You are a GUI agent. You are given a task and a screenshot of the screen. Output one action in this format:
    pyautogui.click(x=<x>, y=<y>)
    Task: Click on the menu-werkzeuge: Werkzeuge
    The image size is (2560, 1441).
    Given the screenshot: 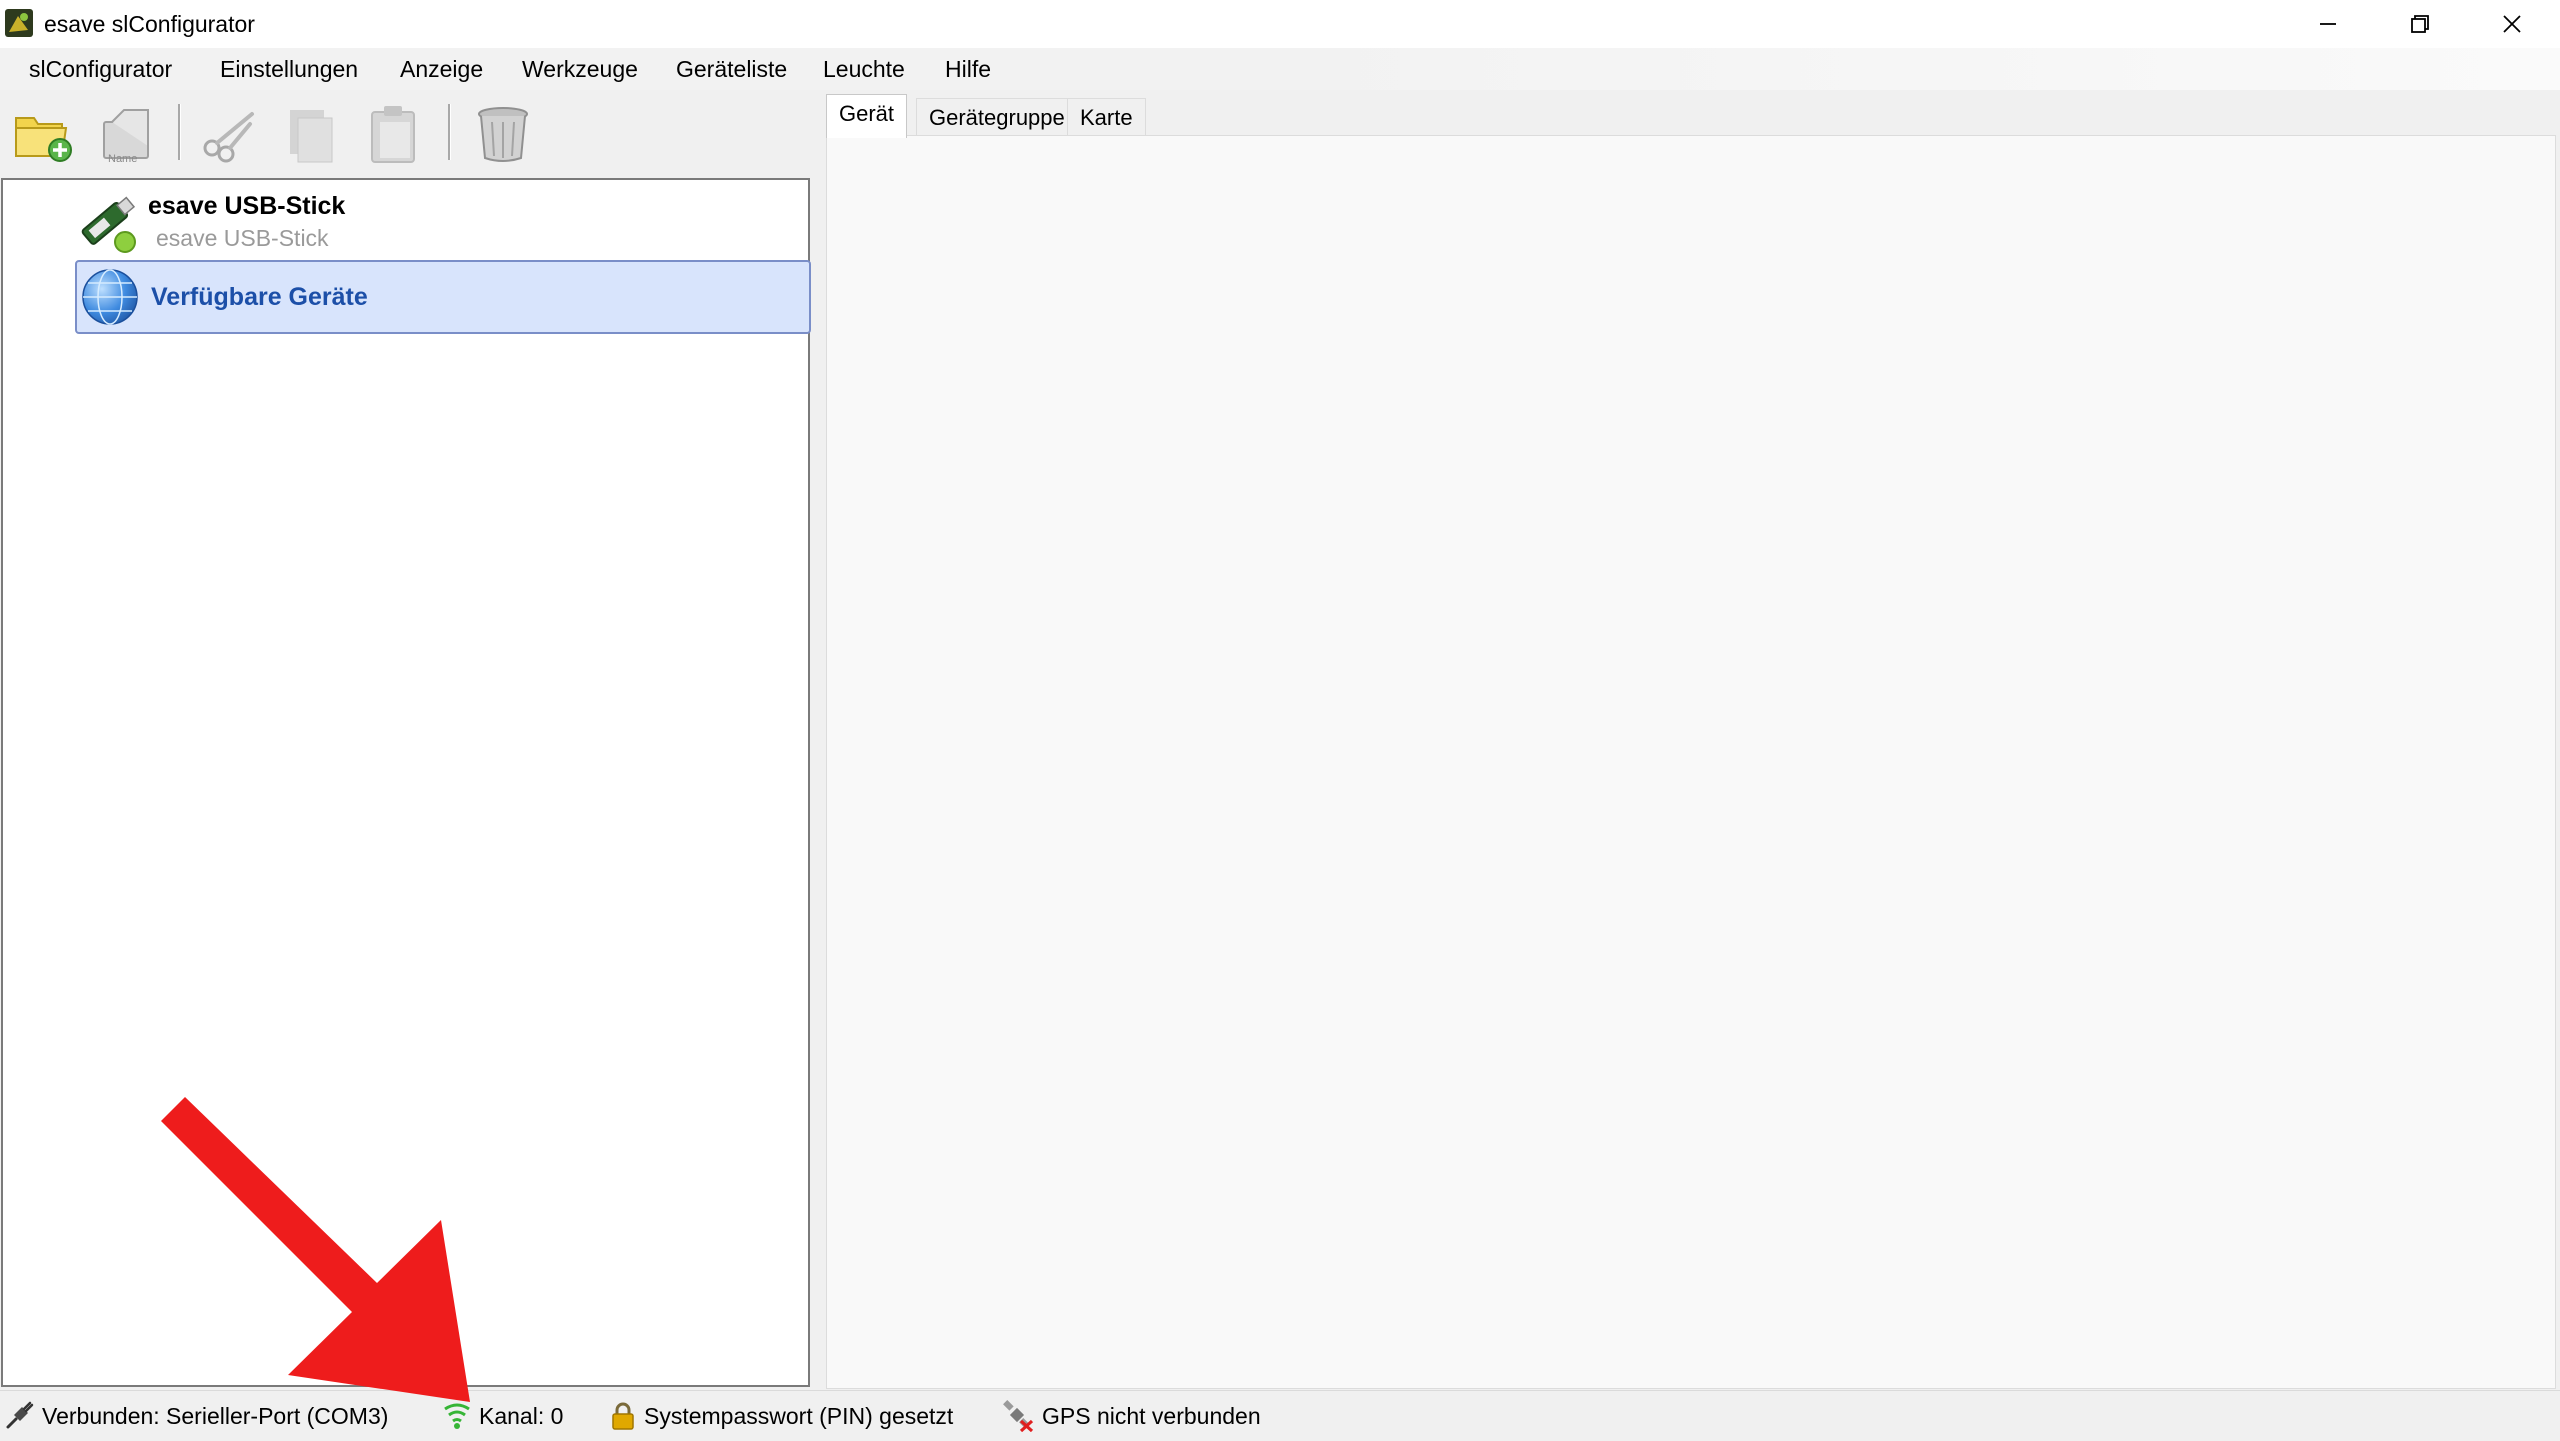 What is the action you would take?
    pyautogui.click(x=580, y=69)
    